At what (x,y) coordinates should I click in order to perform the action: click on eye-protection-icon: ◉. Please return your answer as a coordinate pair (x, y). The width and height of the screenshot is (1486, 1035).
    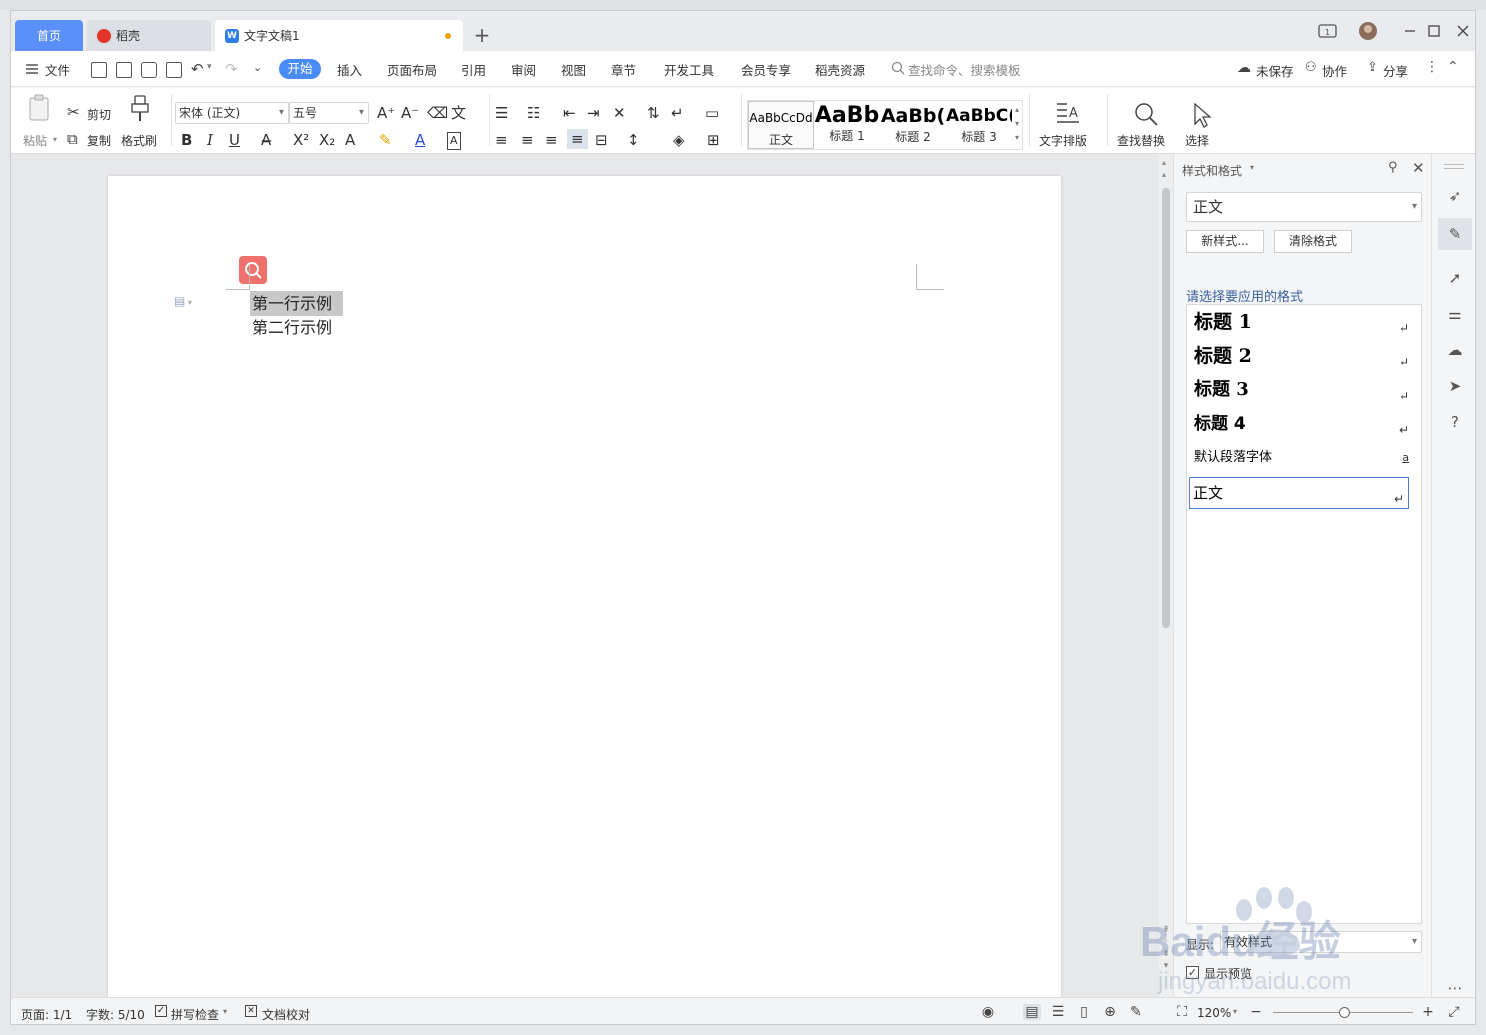
    Looking at the image, I should click on (988, 1012).